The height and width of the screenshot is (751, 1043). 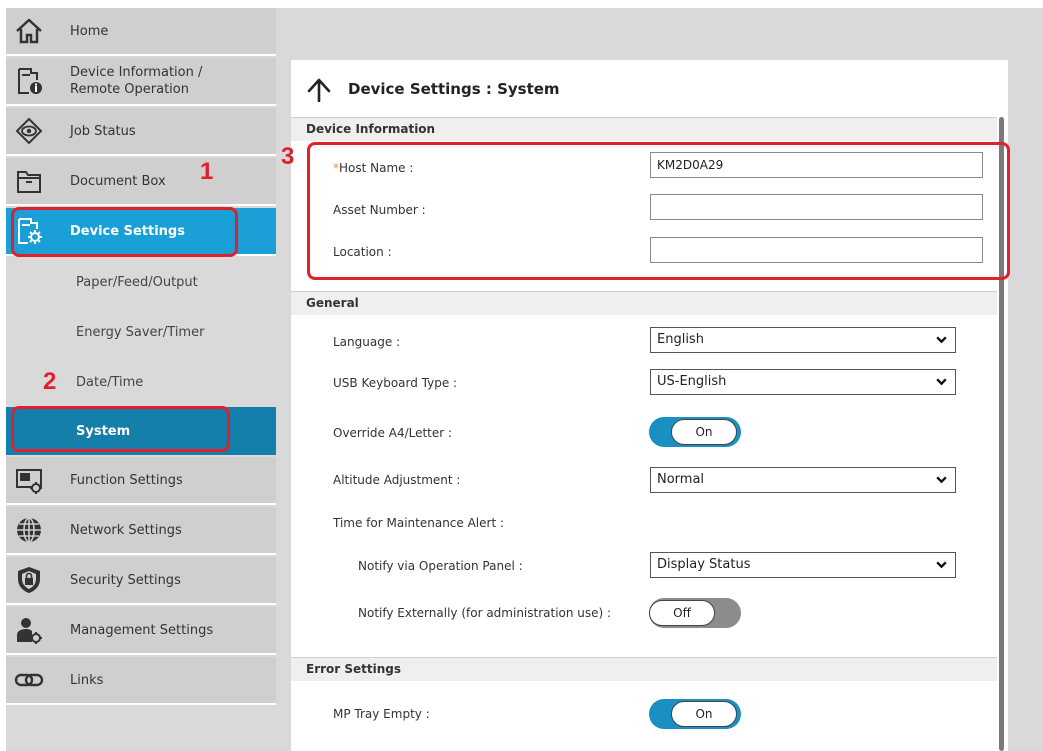 What do you see at coordinates (87, 680) in the screenshot?
I see `sidebar-item-label: Links` at bounding box center [87, 680].